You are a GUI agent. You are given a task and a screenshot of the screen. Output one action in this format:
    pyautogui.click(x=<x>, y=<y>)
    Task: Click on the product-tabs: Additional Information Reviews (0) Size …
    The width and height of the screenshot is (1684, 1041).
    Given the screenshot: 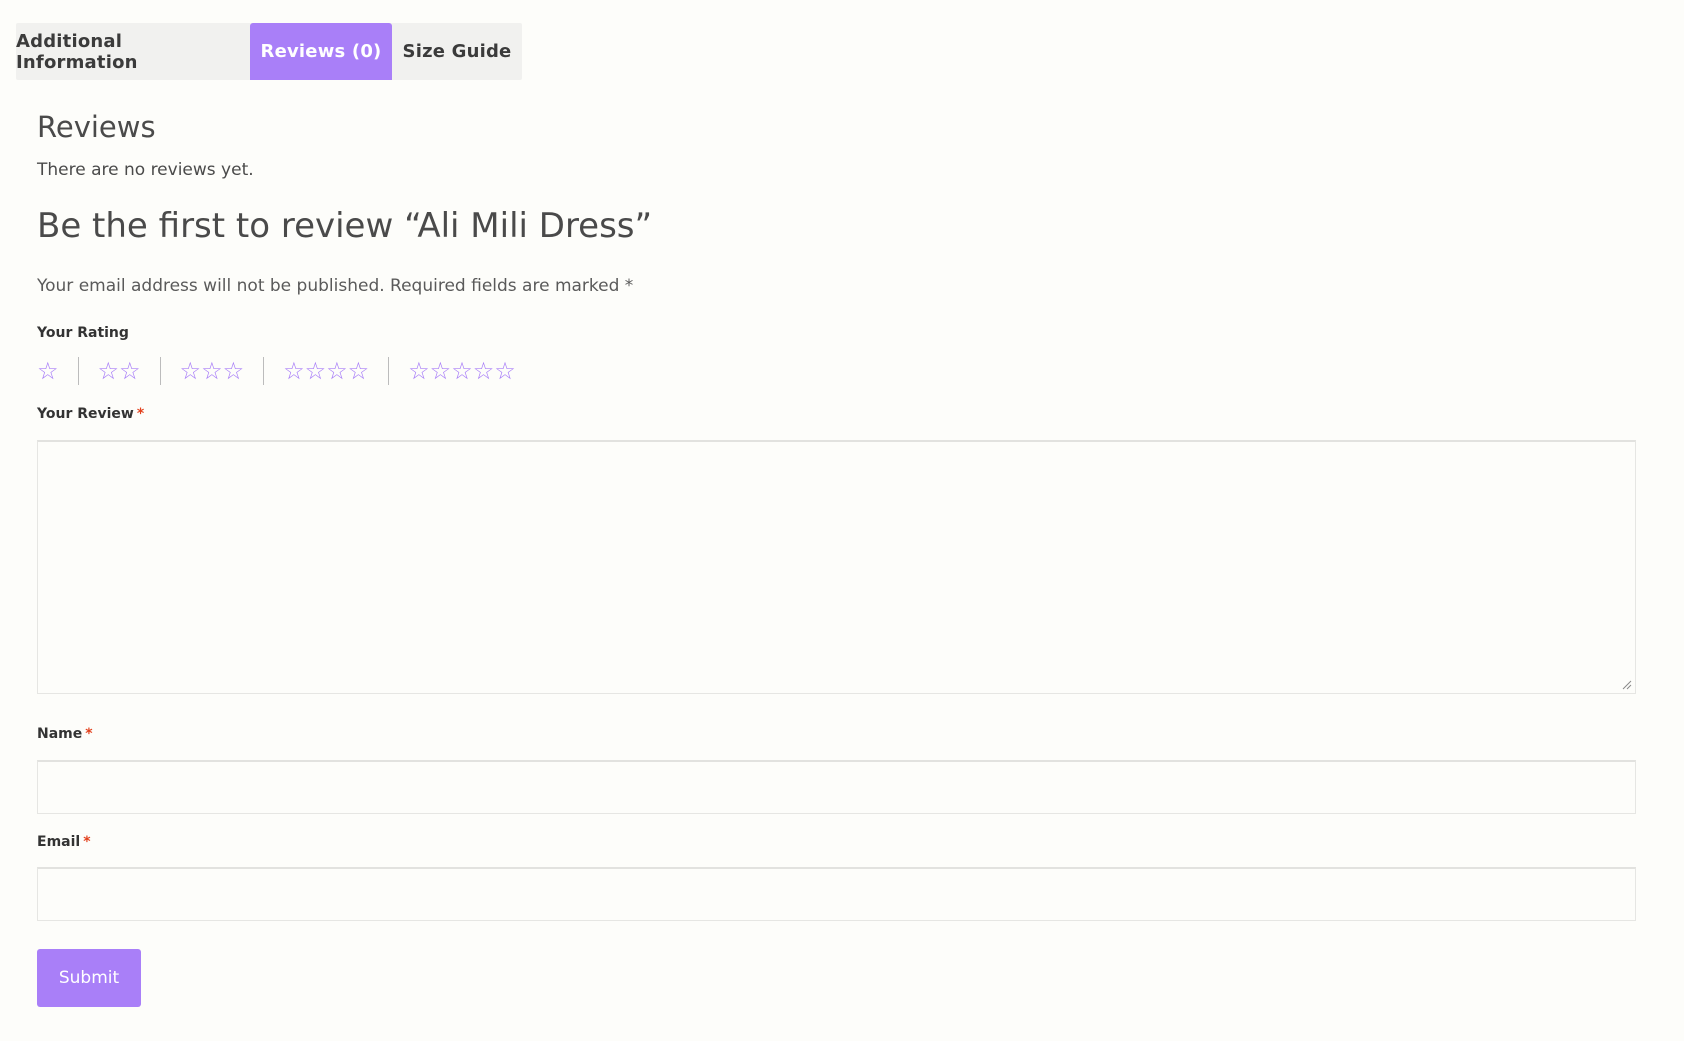 What is the action you would take?
    pyautogui.click(x=269, y=51)
    